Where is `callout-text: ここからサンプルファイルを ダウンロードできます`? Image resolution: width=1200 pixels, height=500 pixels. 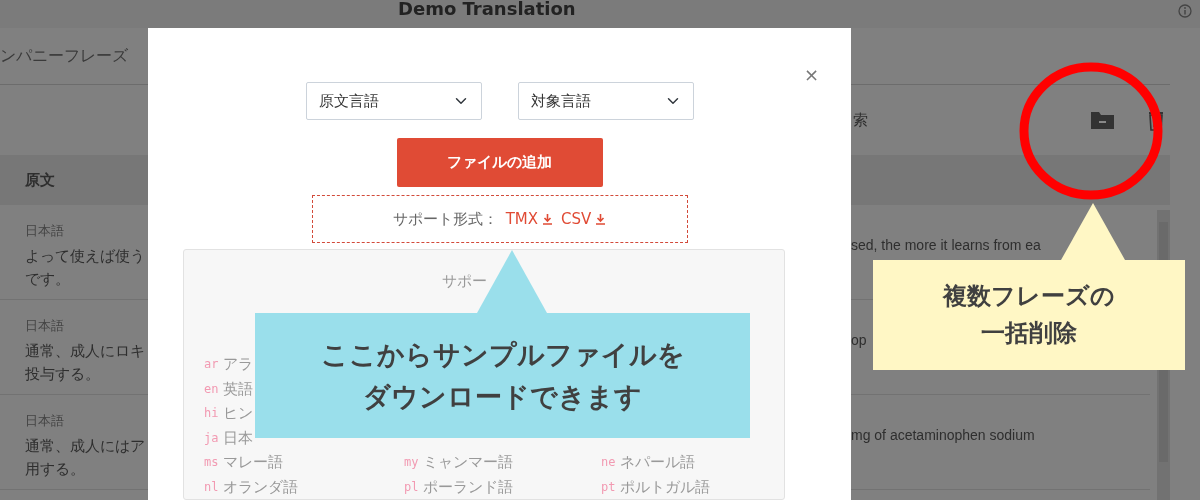
callout-text: ここからサンプルファイルを ダウンロードできます is located at coordinates (502, 375).